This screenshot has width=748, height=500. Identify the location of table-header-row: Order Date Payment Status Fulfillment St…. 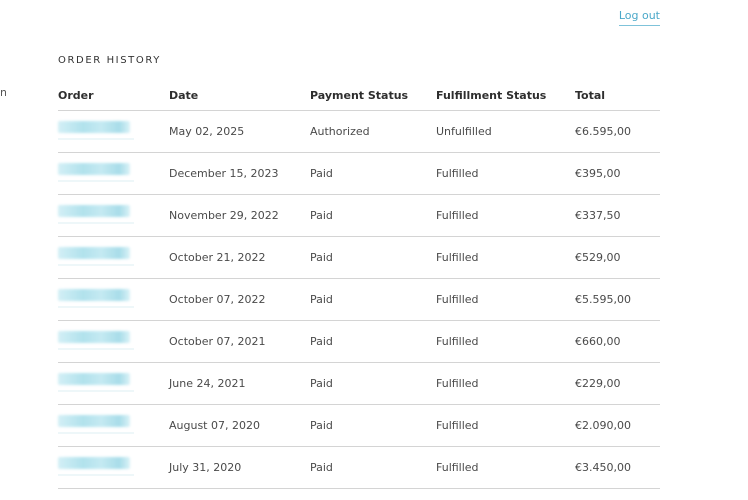
(359, 95).